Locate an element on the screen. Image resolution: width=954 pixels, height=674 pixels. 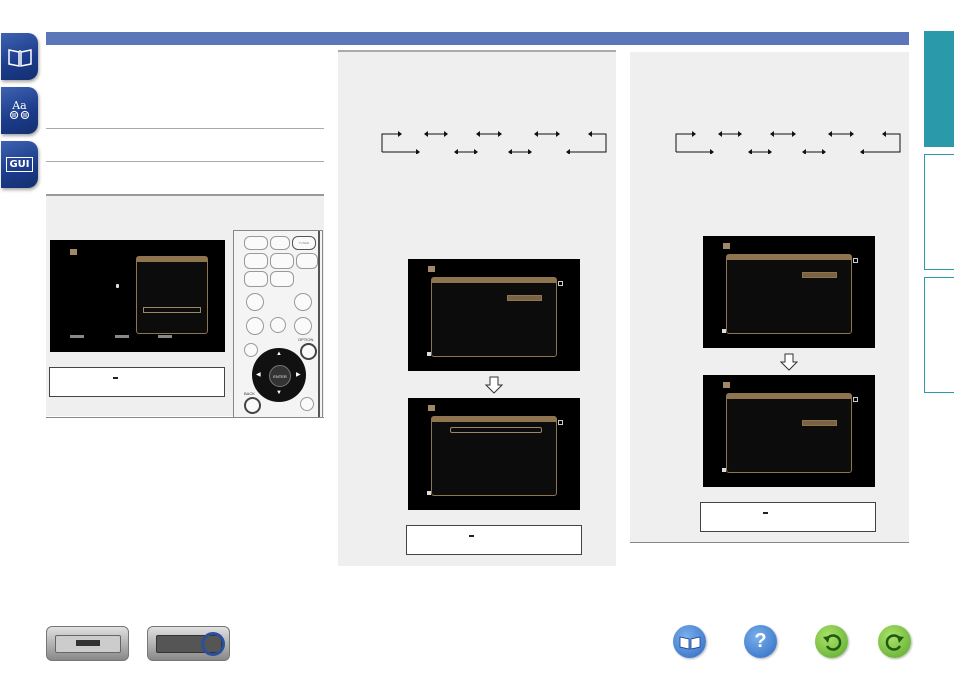
back-label: BACK is located at coordinates (249, 393).